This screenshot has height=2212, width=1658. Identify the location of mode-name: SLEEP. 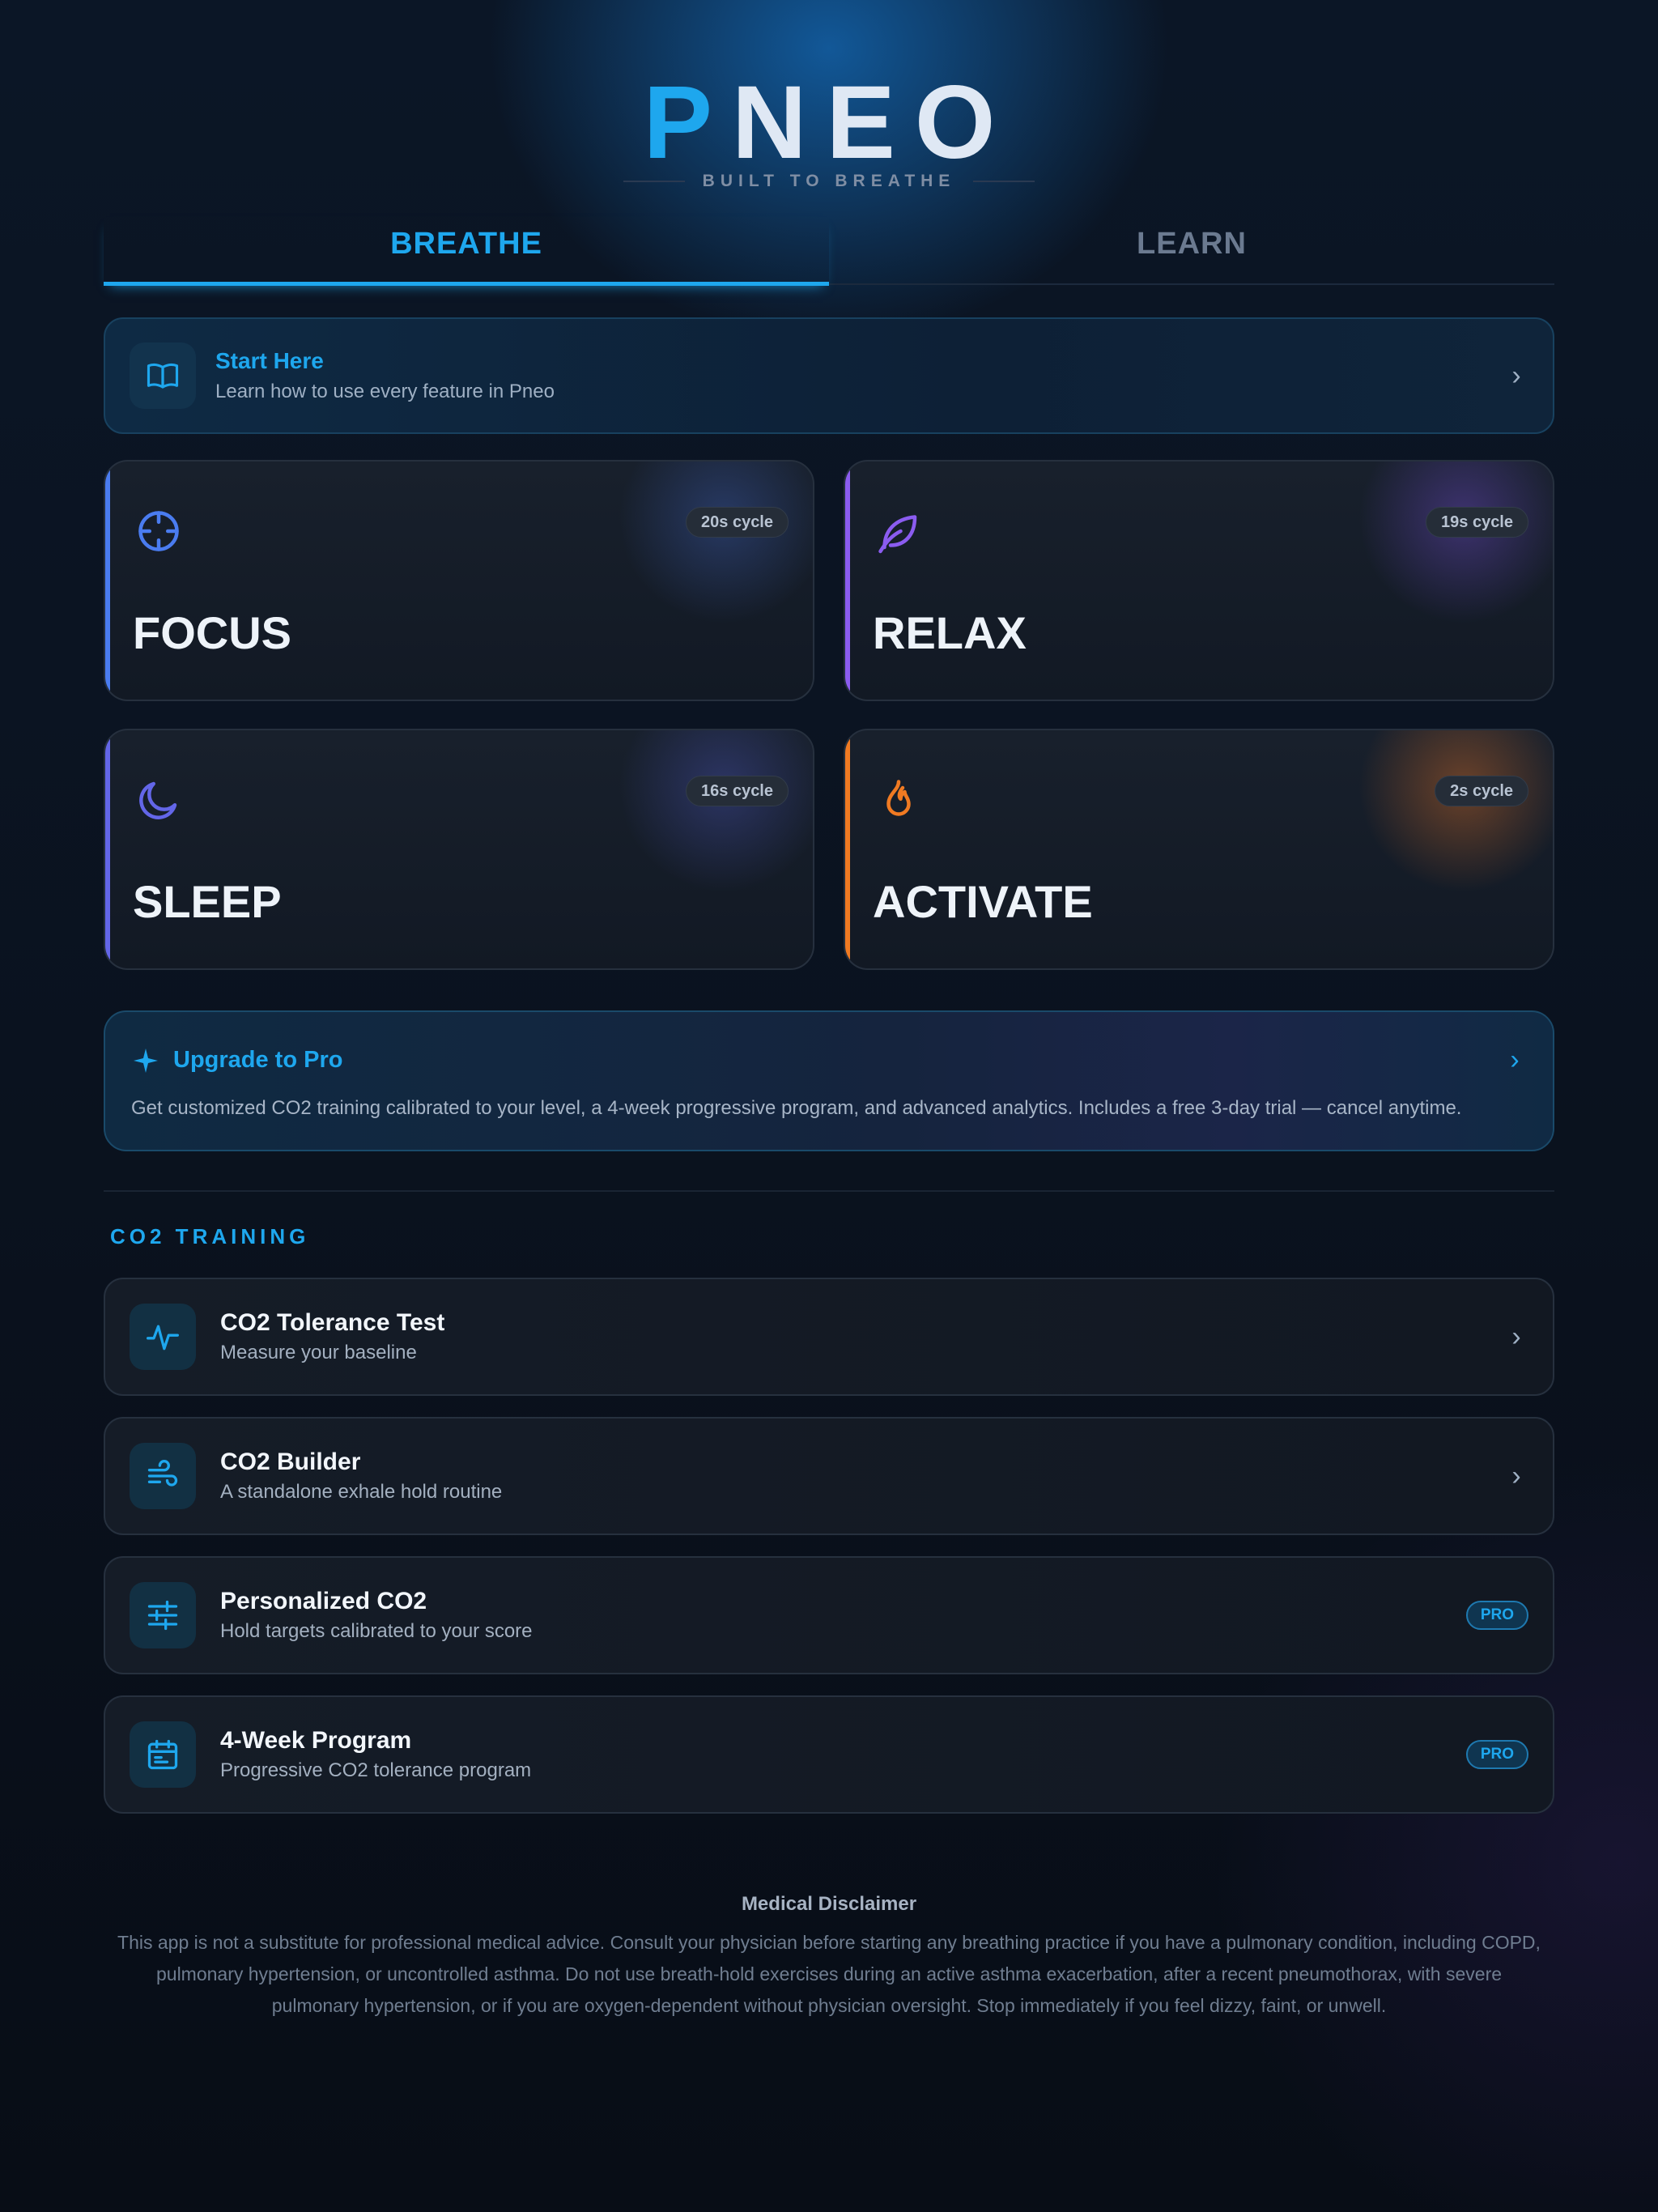
(207, 902).